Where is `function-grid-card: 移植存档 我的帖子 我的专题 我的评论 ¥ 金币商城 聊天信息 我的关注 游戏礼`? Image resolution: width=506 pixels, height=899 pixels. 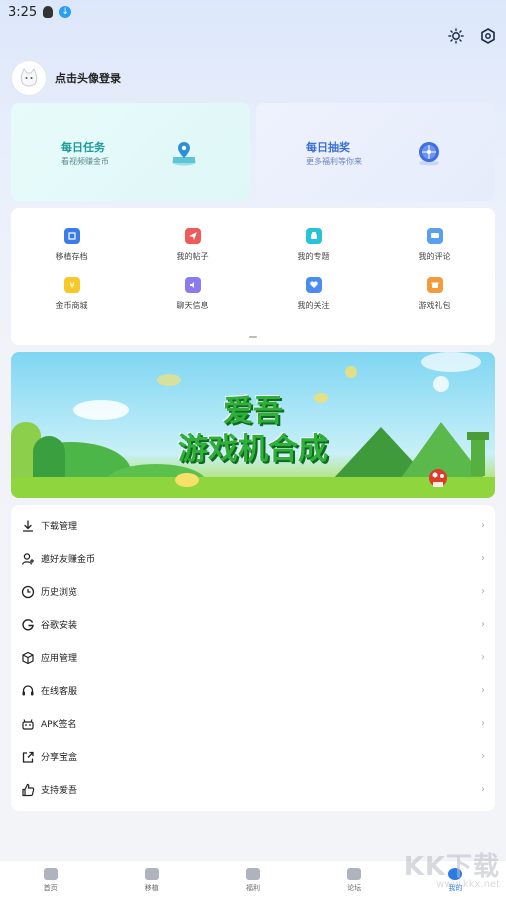 function-grid-card: 移植存档 我的帖子 我的专题 我的评论 ¥ 金币商城 聊天信息 我的关注 游戏礼 is located at coordinates (253, 276).